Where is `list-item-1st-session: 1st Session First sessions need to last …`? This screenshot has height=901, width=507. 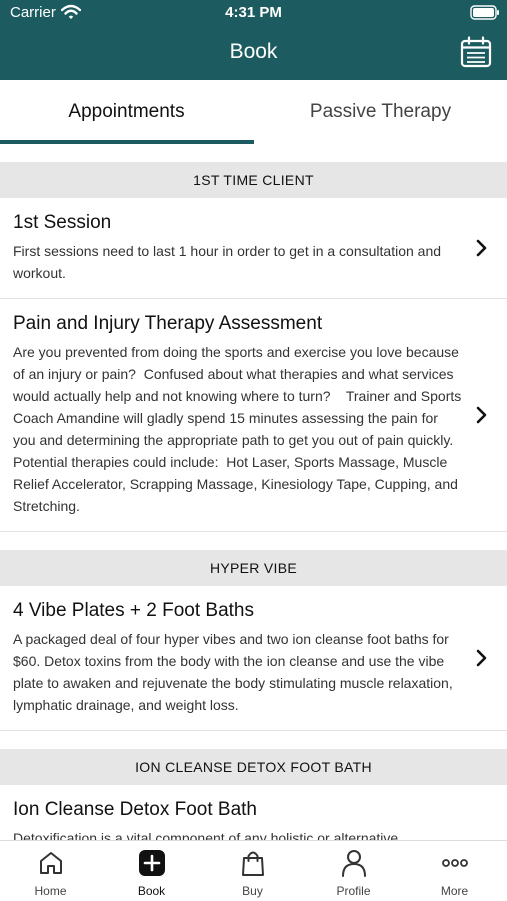
list-item-1st-session: 1st Session First sessions need to last … is located at coordinates (253, 248).